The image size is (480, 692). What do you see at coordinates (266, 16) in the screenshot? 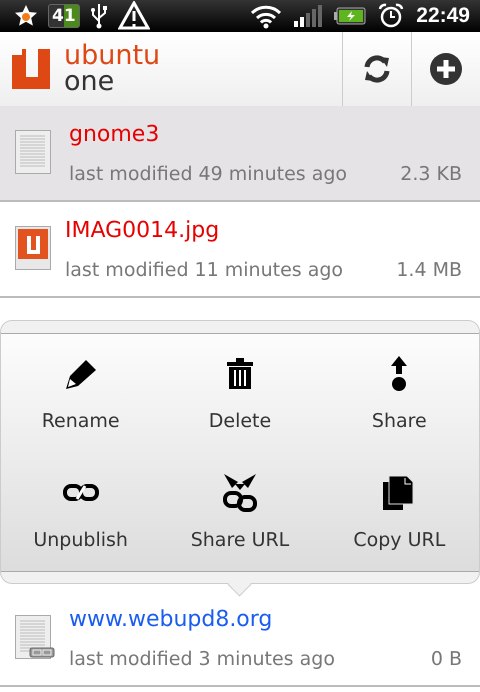
I see `wifi-icon` at bounding box center [266, 16].